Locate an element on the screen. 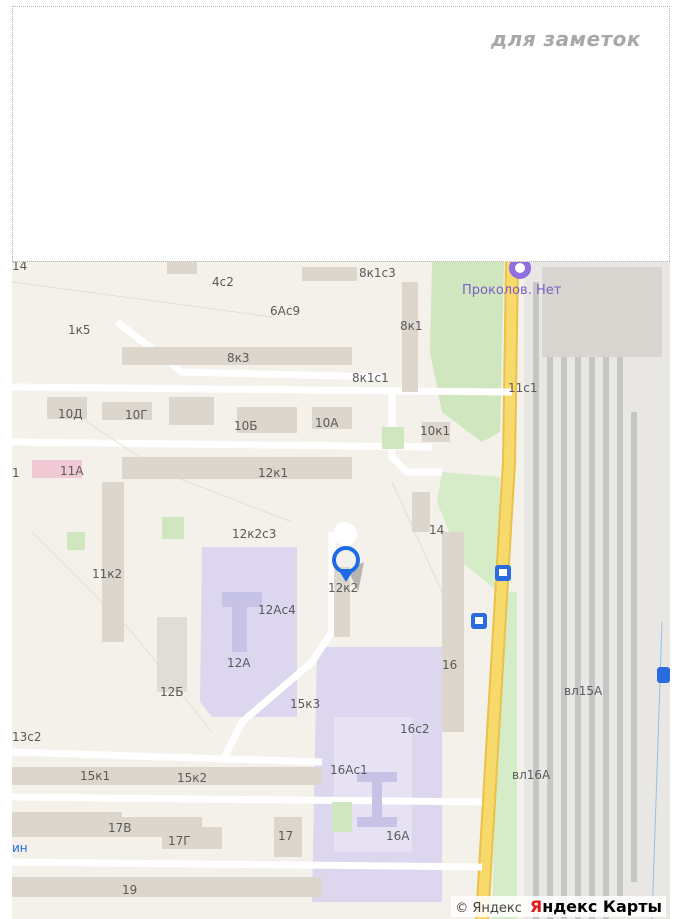 Image resolution: width=678 pixels, height=919 pixels. address-label: 12к2 is located at coordinates (343, 588).